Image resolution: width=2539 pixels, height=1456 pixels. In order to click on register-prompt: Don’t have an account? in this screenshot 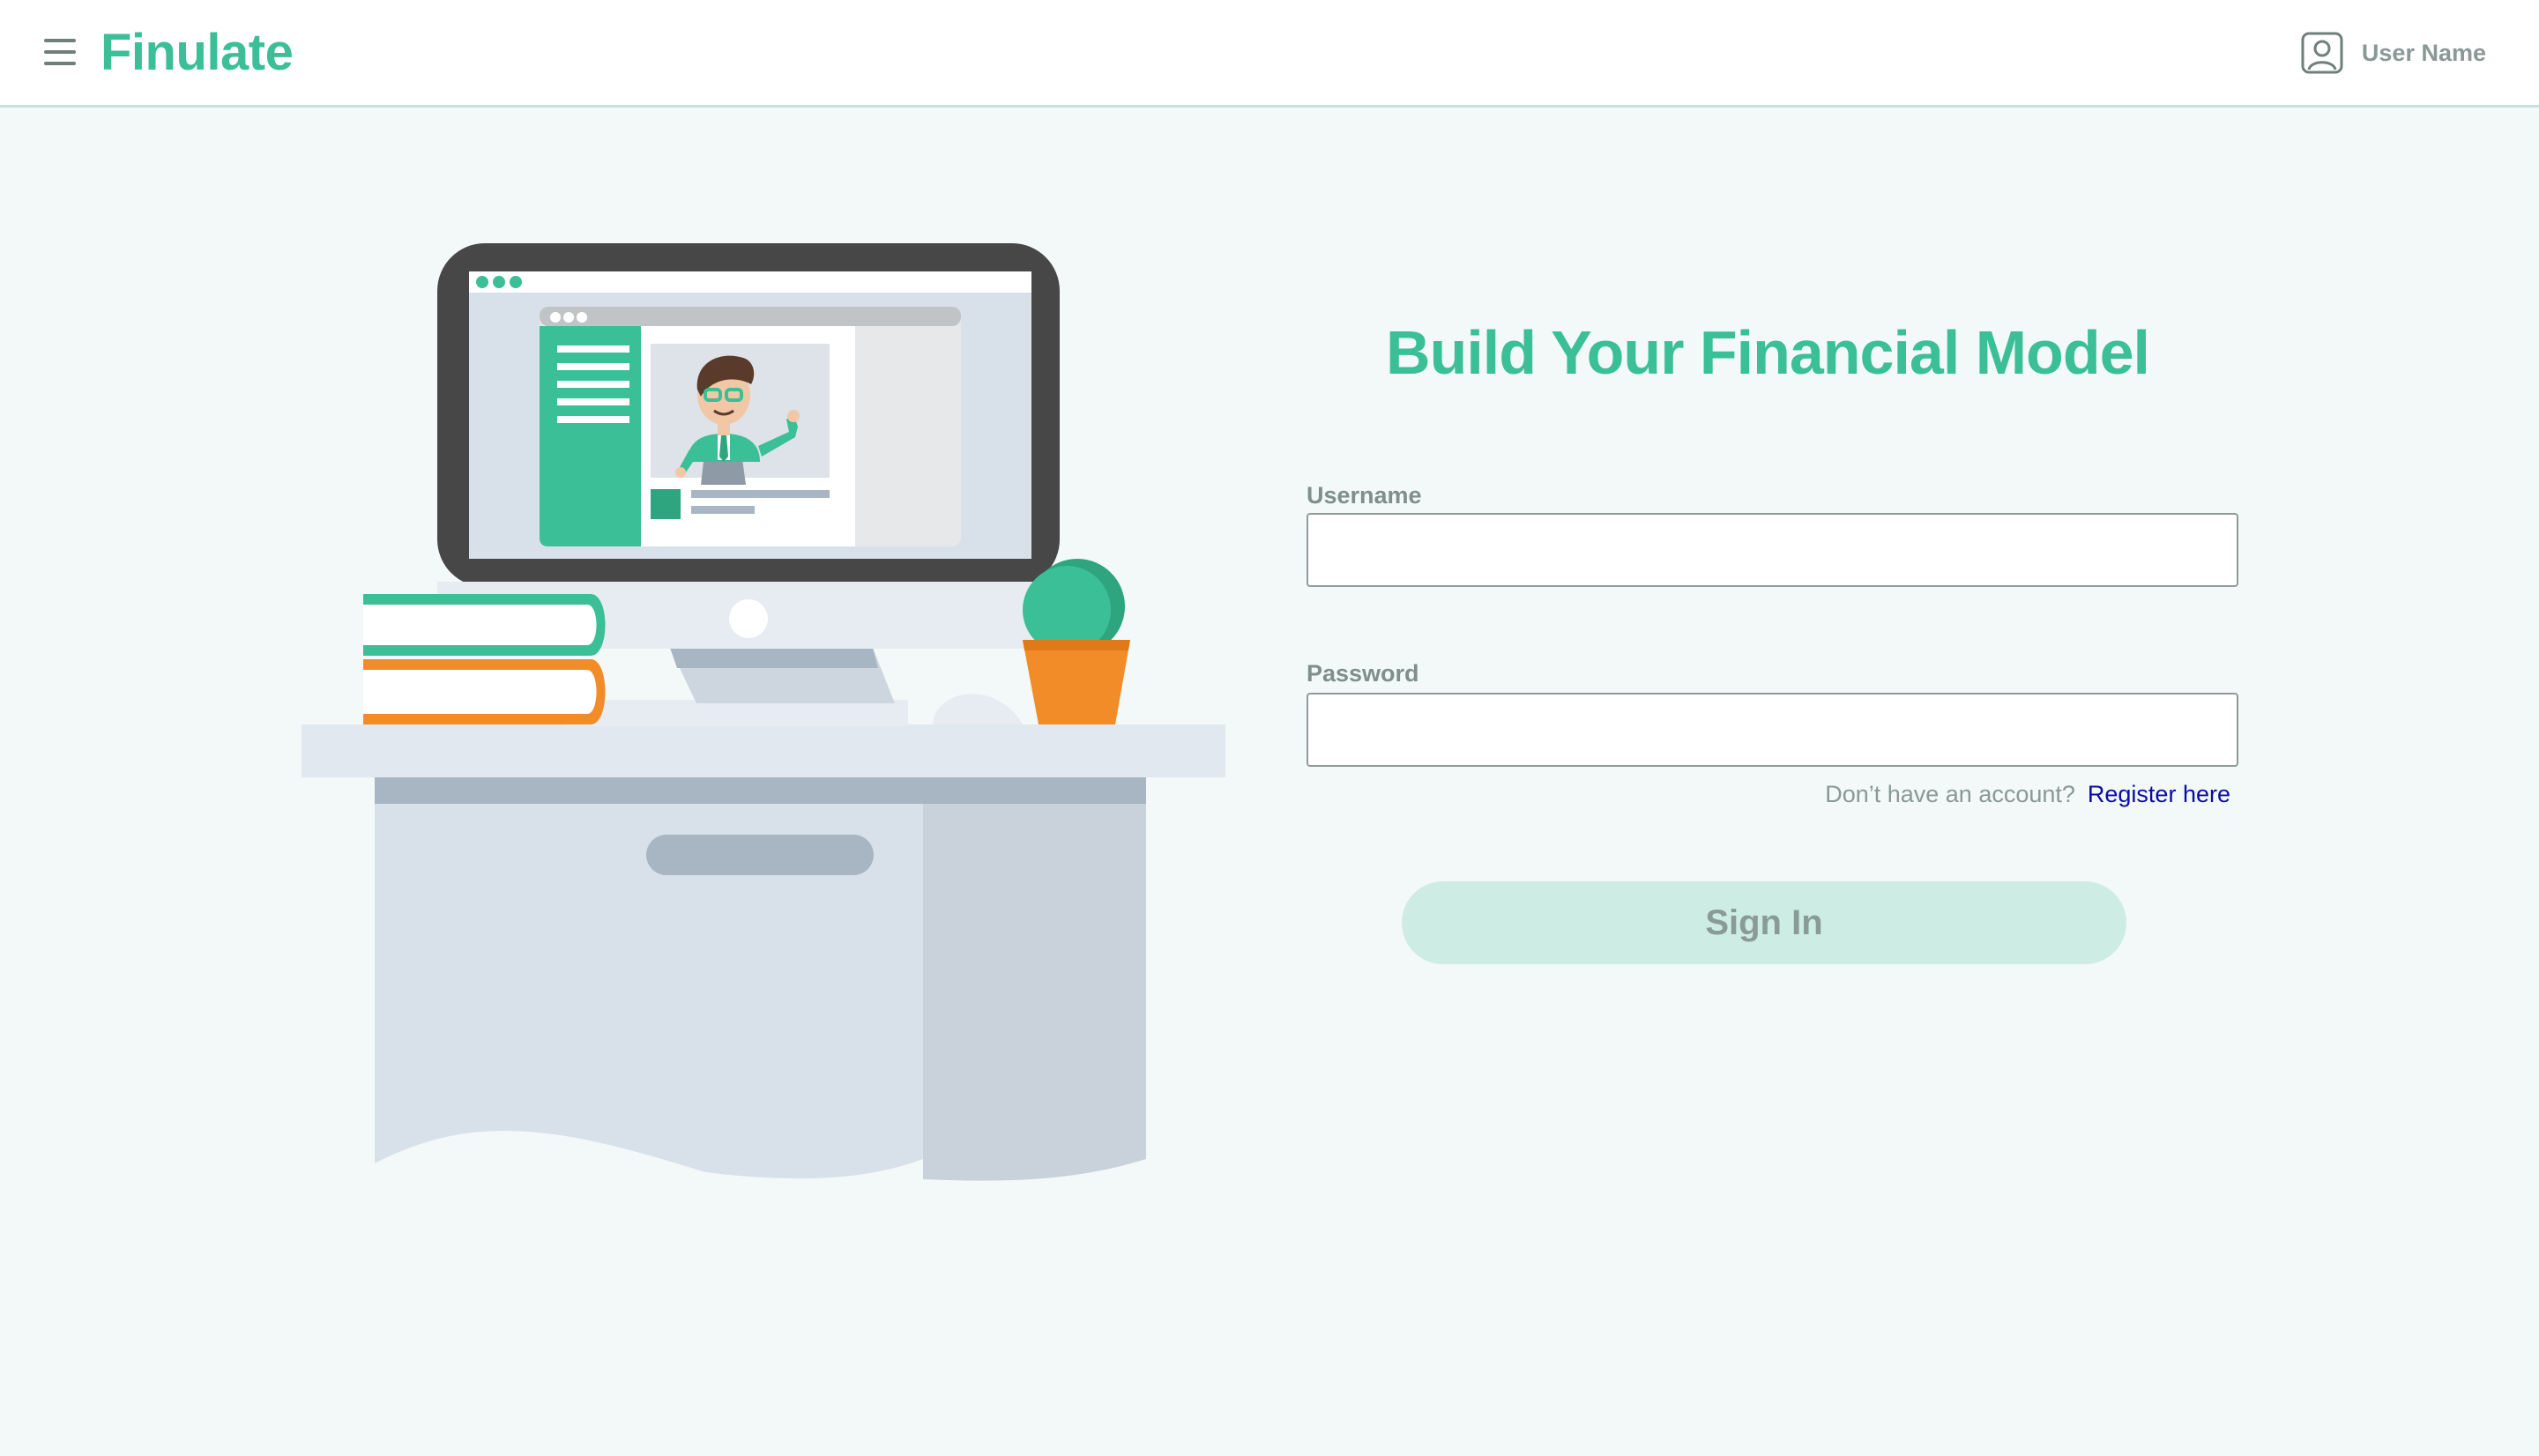, I will do `click(1950, 794)`.